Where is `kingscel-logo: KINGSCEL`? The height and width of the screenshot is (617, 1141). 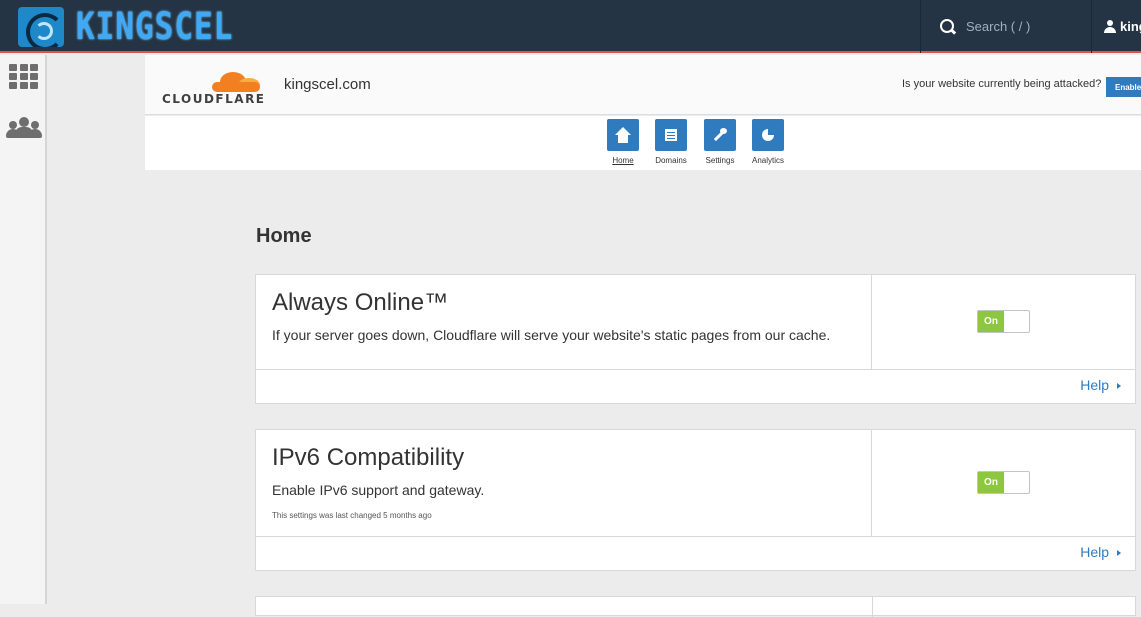
kingscel-logo: KINGSCEL is located at coordinates (126, 27).